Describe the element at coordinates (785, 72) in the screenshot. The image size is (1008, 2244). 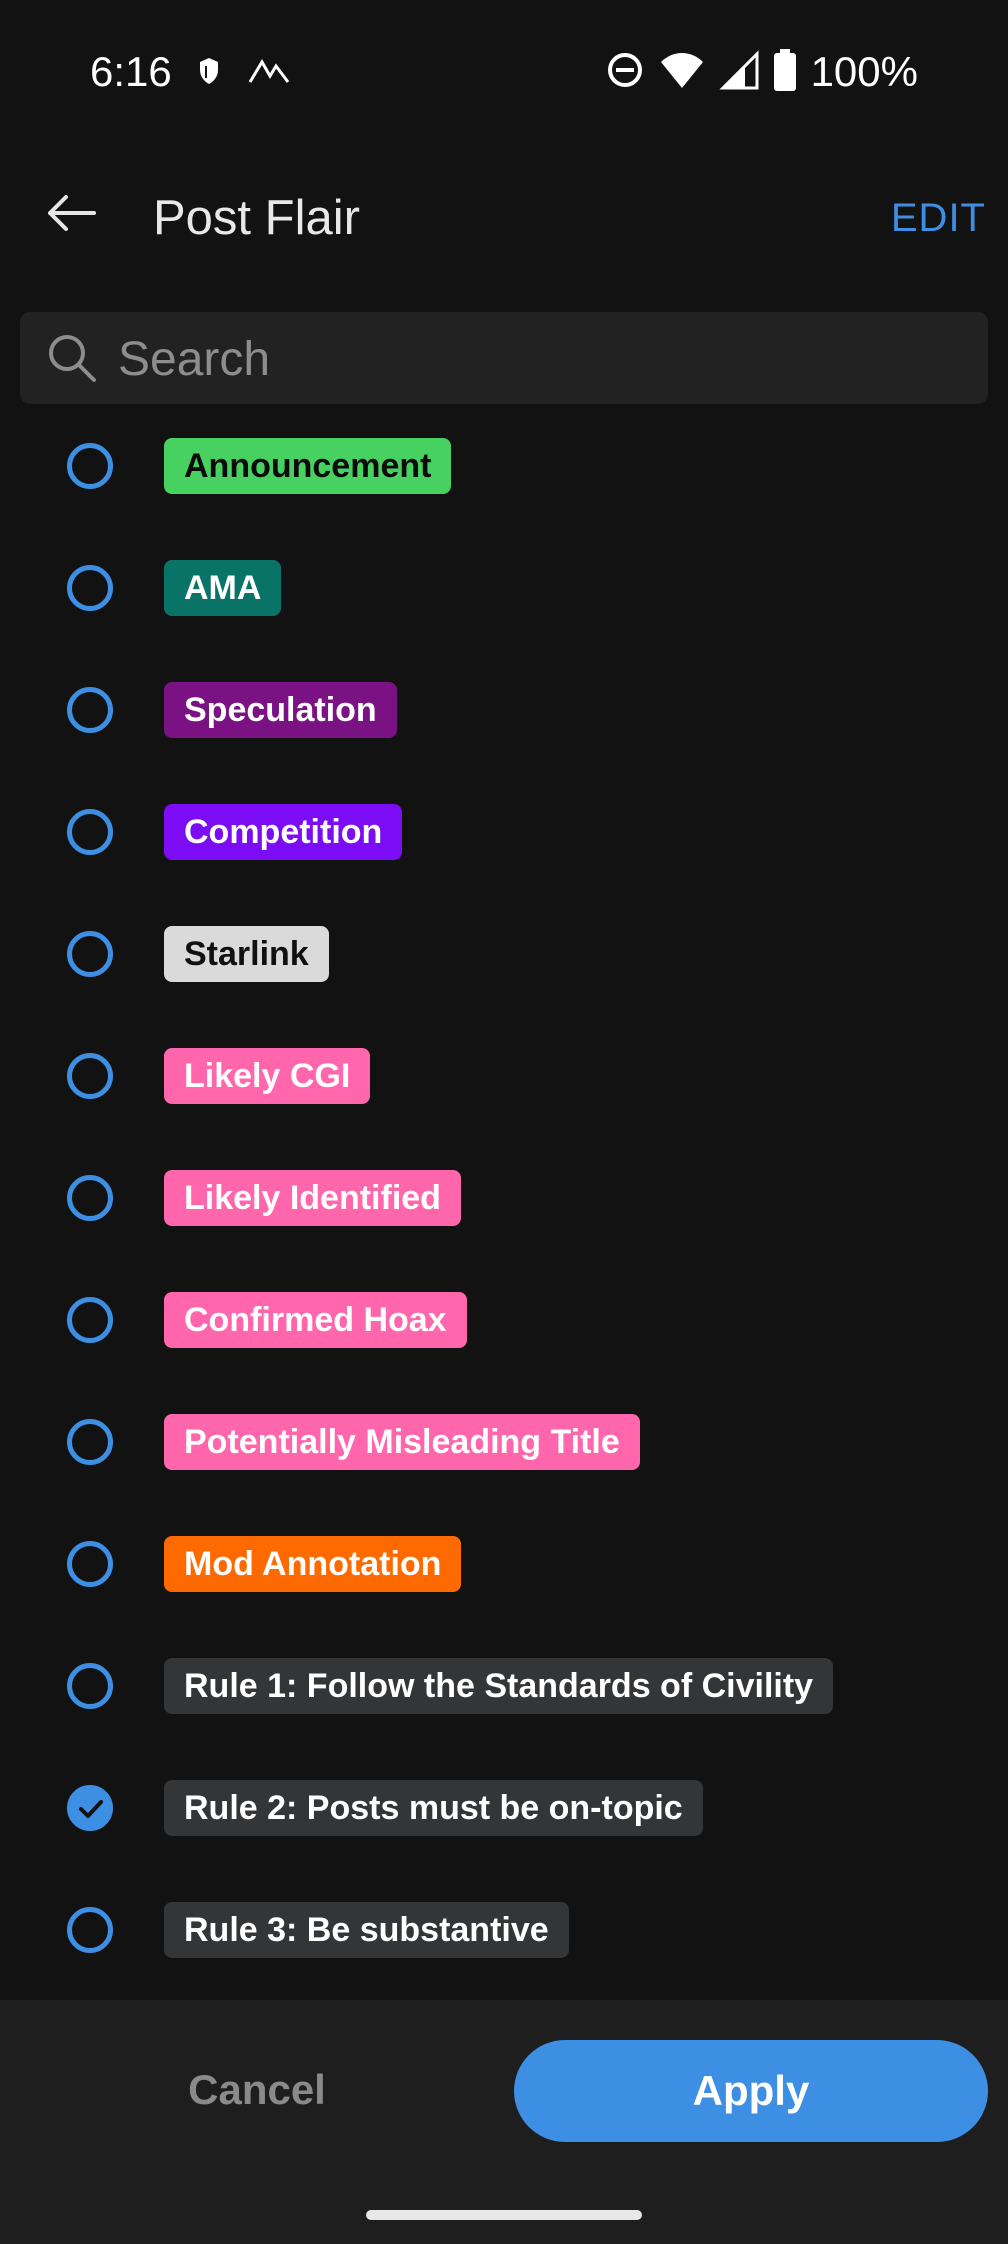
I see `battery-icon` at that location.